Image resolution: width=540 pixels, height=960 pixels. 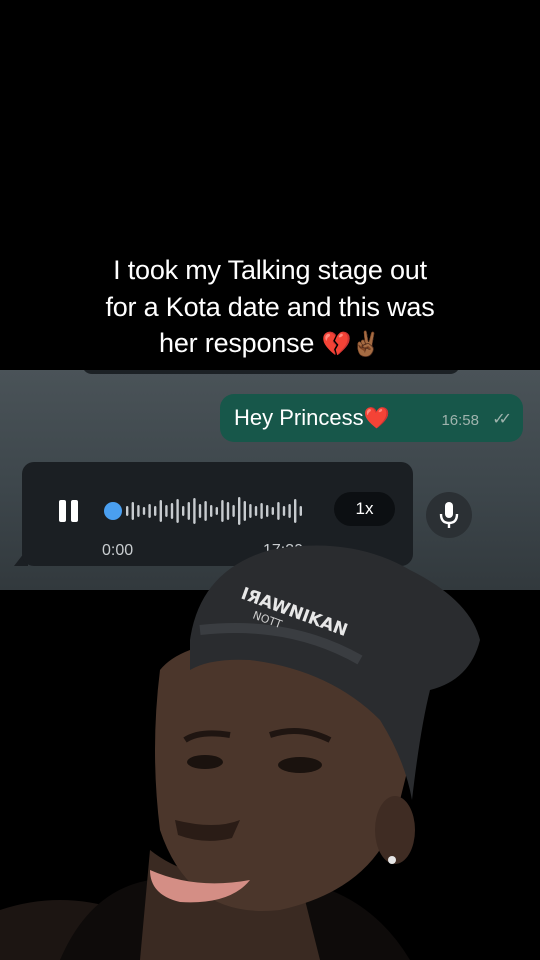 What do you see at coordinates (237, 343) in the screenshot?
I see `caption-line-3-text: her response` at bounding box center [237, 343].